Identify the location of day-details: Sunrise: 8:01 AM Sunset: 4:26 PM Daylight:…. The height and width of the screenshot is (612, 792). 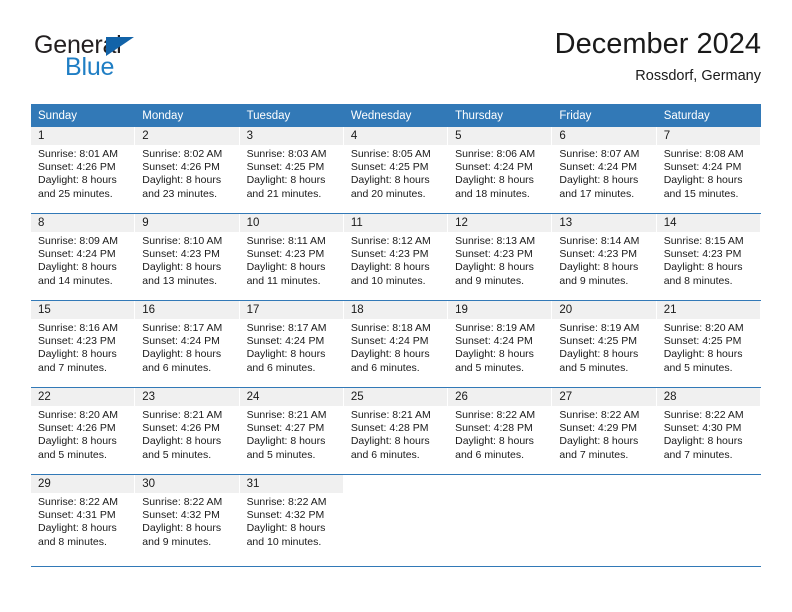
(83, 173).